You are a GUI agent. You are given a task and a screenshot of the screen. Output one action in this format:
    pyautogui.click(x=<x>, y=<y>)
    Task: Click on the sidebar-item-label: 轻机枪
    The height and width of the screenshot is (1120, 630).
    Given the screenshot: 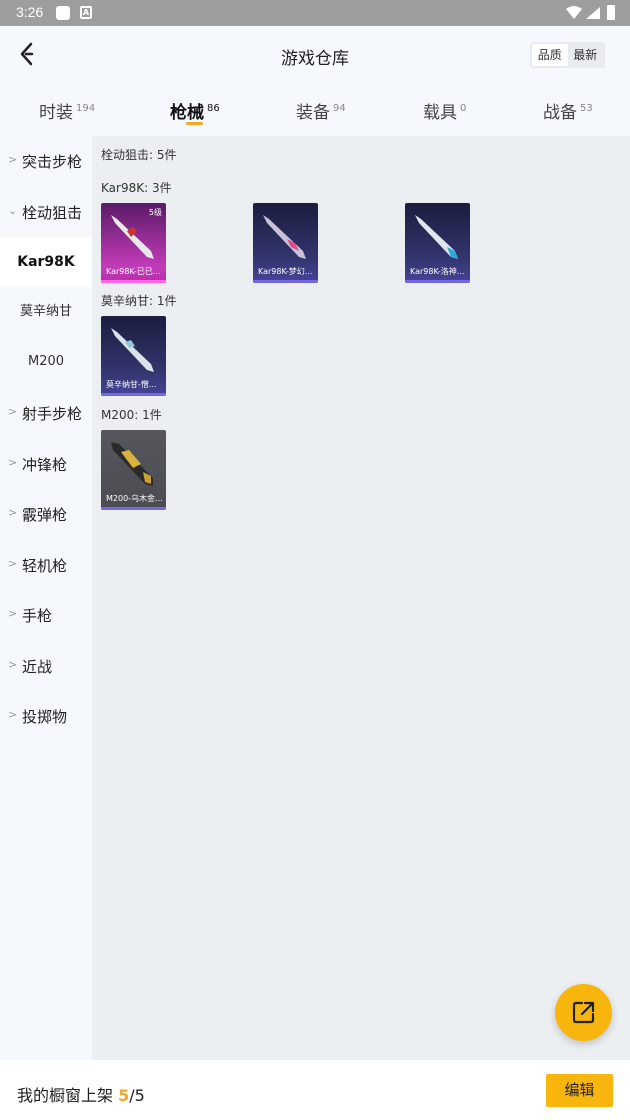 What is the action you would take?
    pyautogui.click(x=45, y=566)
    